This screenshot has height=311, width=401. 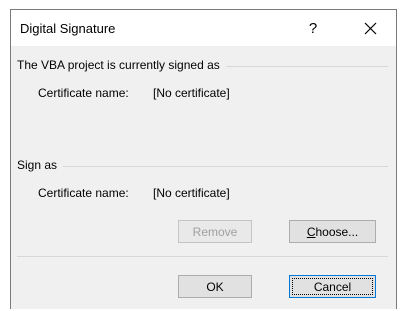 I want to click on remove-button: Remove, so click(x=215, y=231).